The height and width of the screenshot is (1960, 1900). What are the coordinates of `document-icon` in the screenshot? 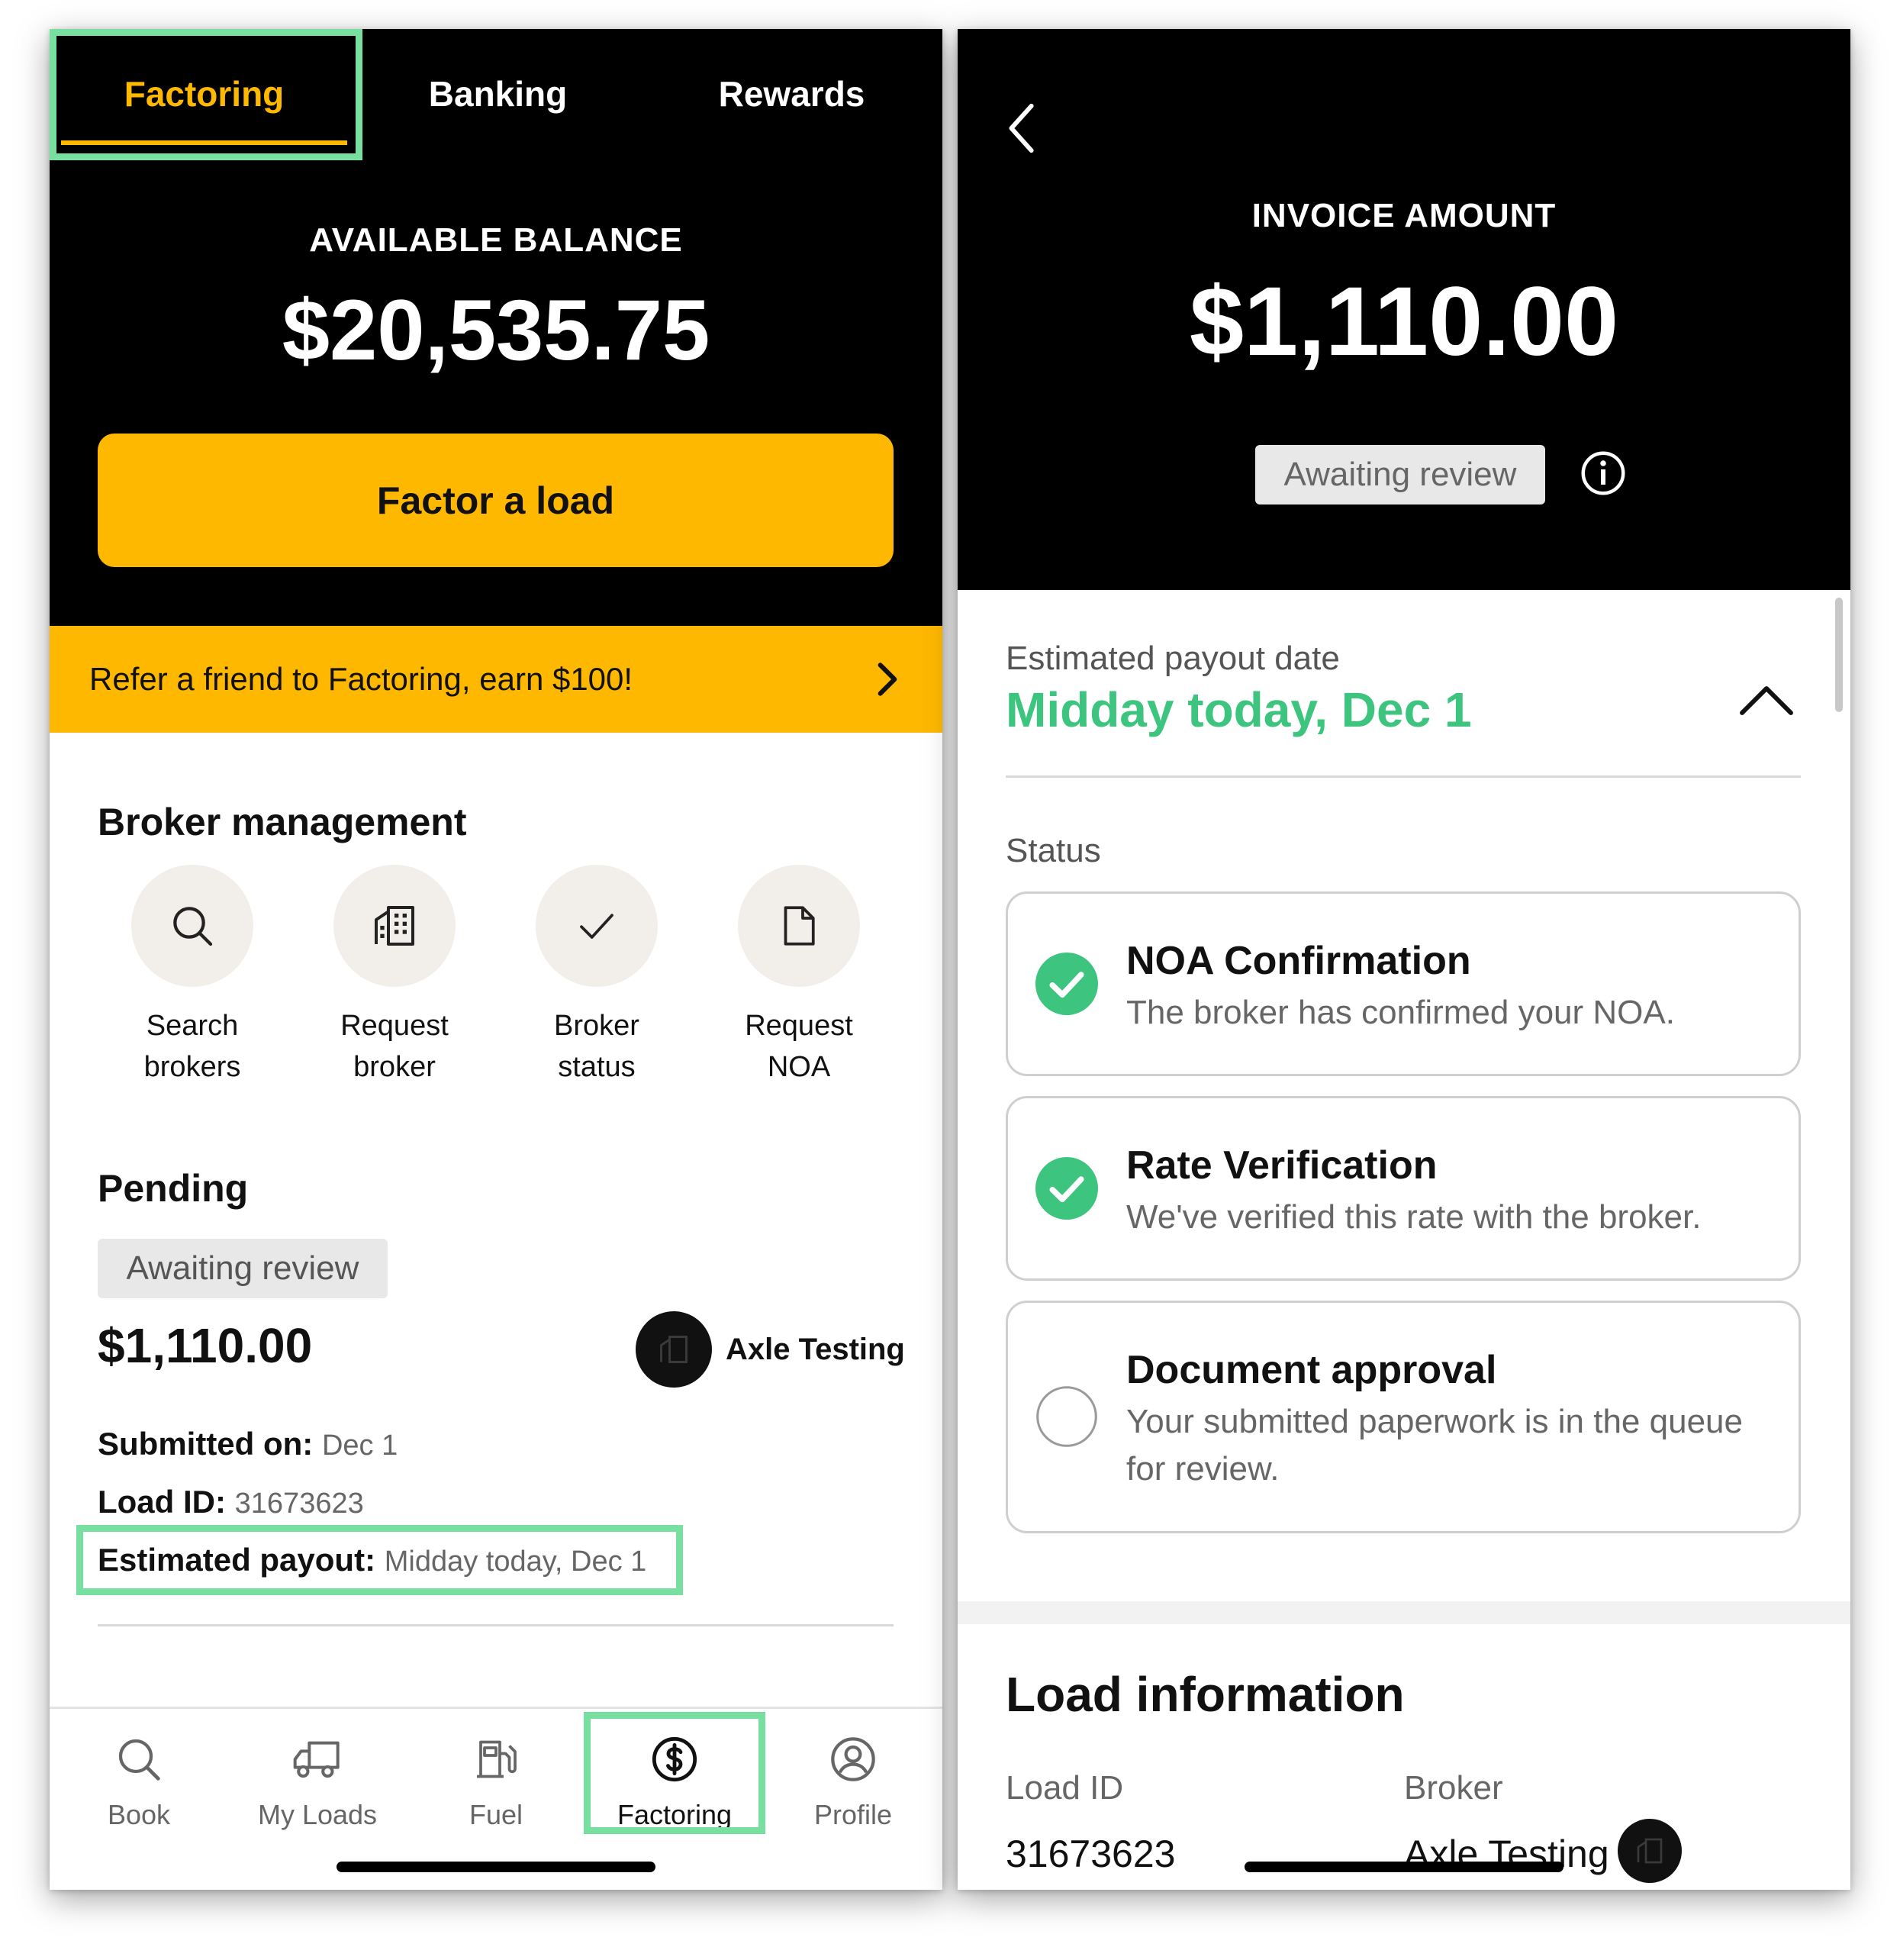 It's located at (799, 926).